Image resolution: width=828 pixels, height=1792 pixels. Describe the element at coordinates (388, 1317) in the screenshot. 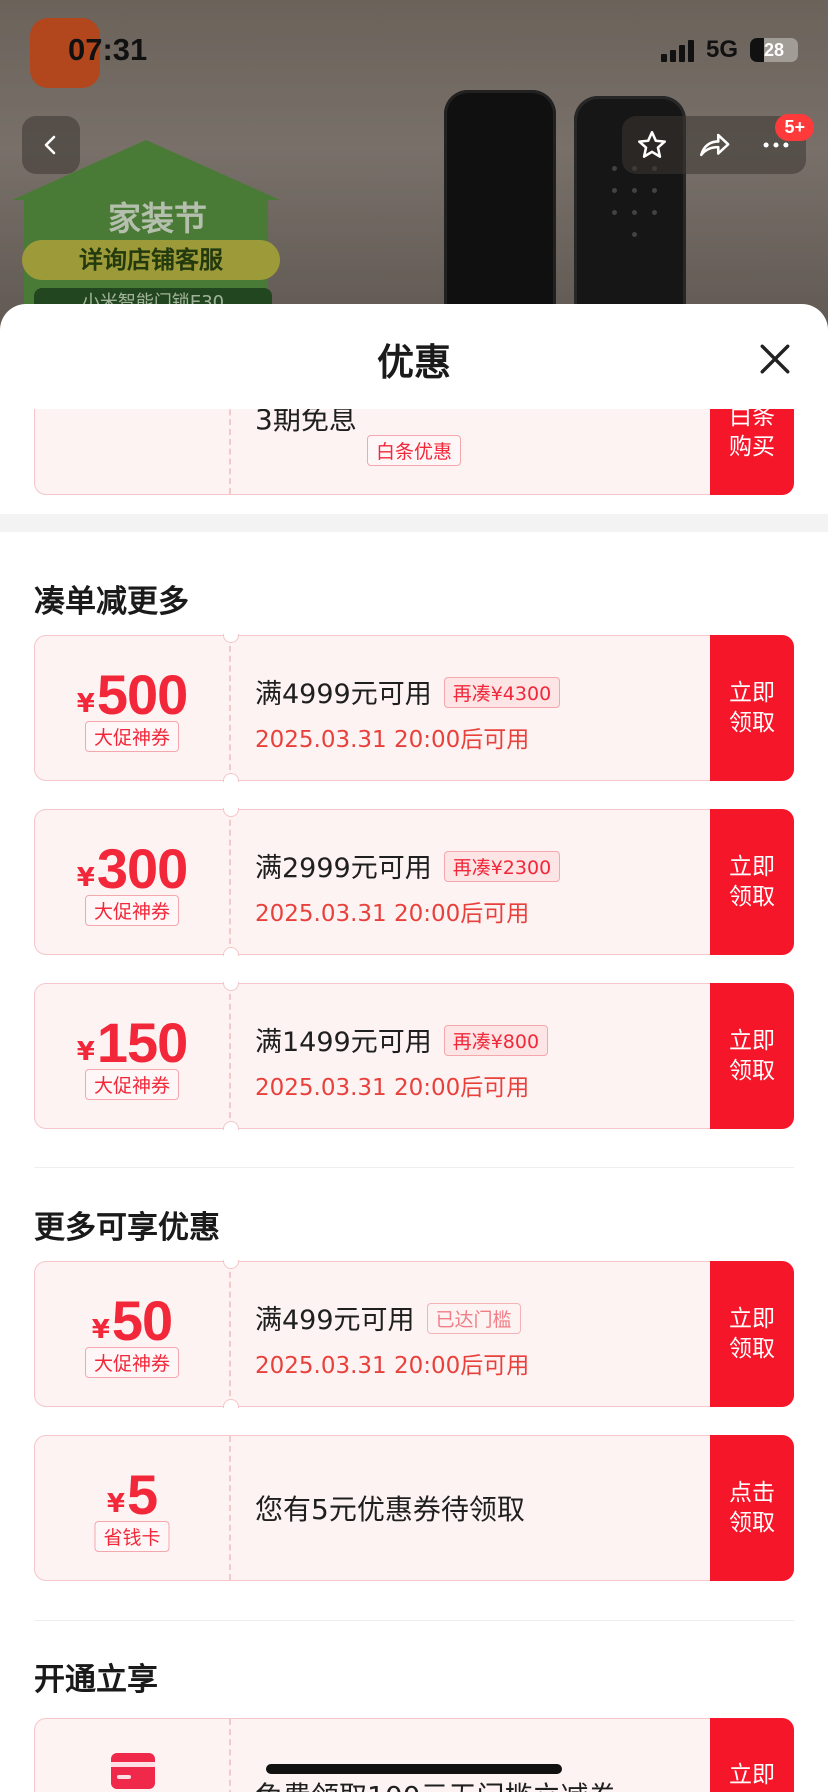

I see `coupon-condition: 满499元可用 已达门槛` at that location.